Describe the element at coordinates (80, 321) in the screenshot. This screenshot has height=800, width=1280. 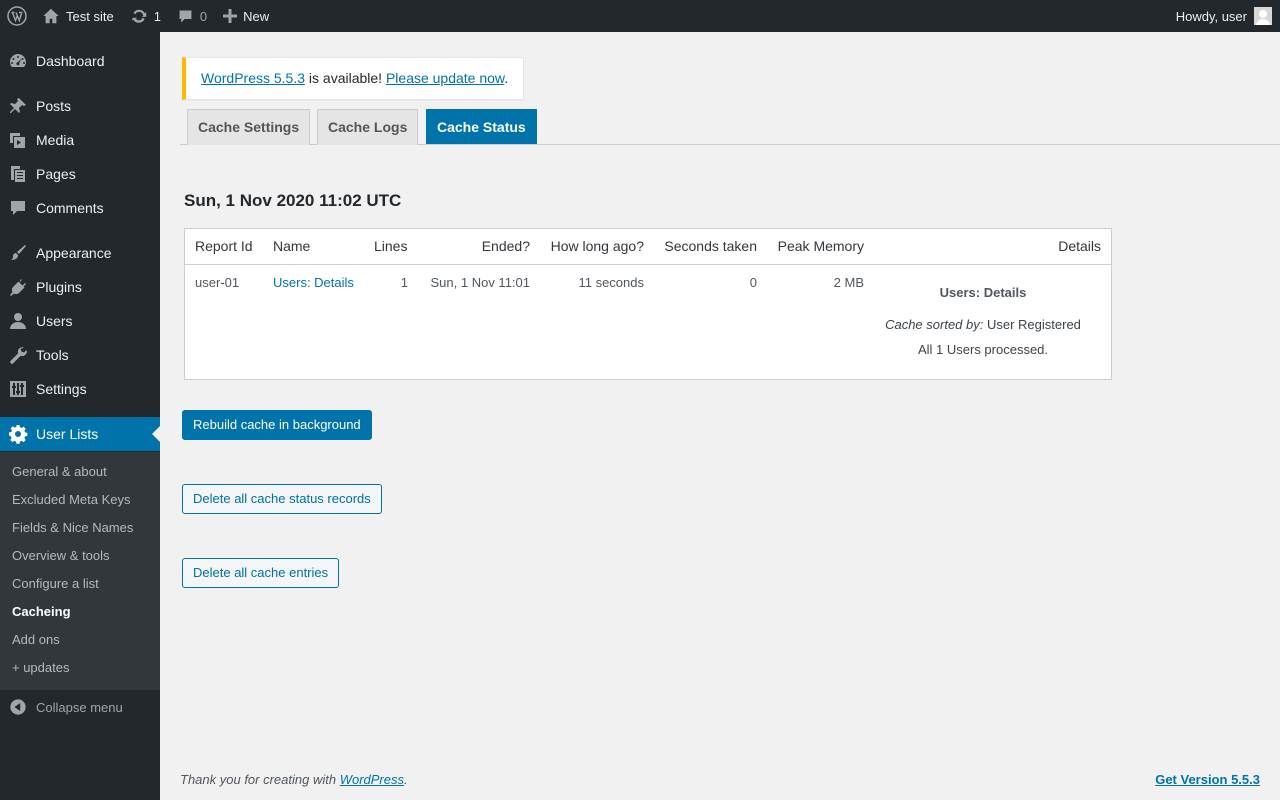
I see `menu-users: Users` at that location.